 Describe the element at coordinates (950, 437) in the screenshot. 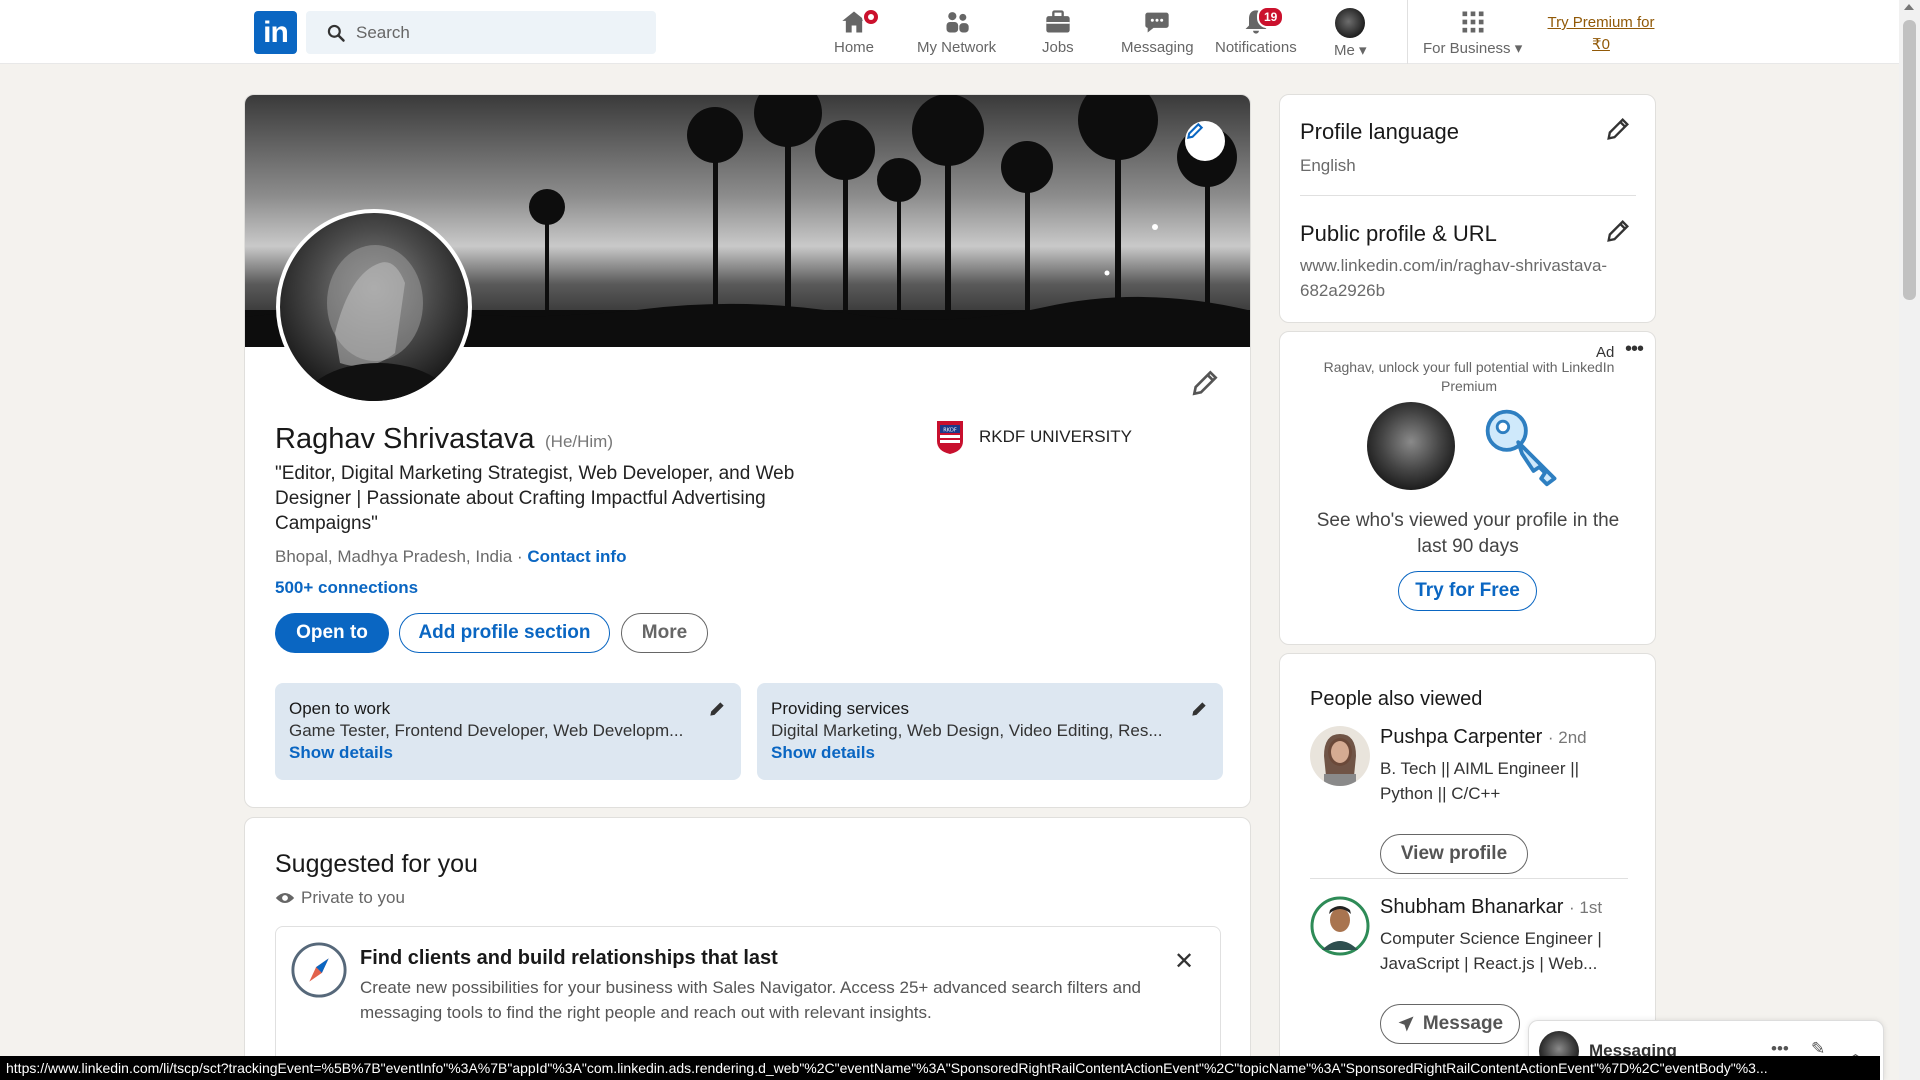

I see `university-logo-icon: RKDF` at that location.